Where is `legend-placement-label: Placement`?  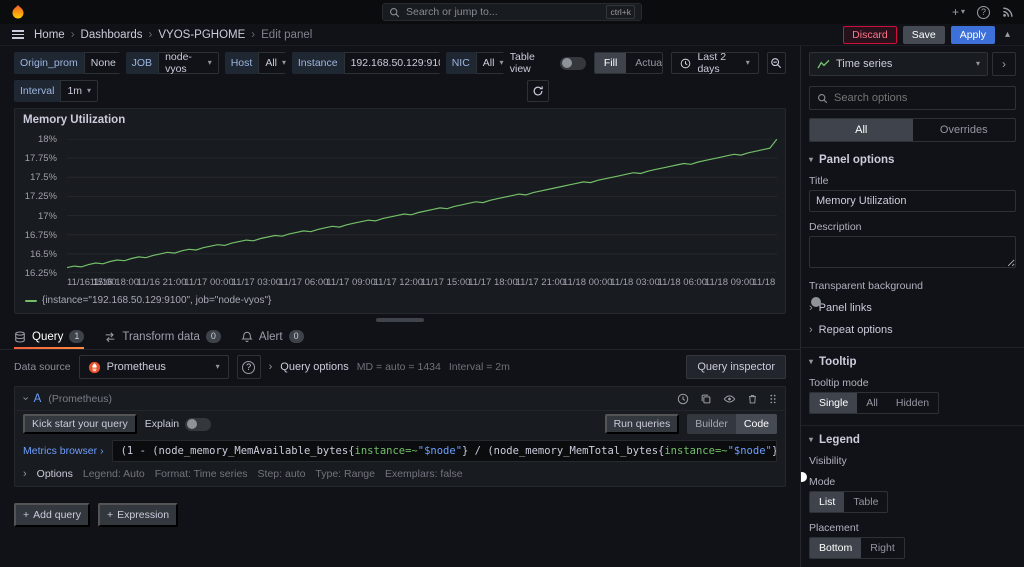
legend-placement-label: Placement is located at coordinates (834, 528).